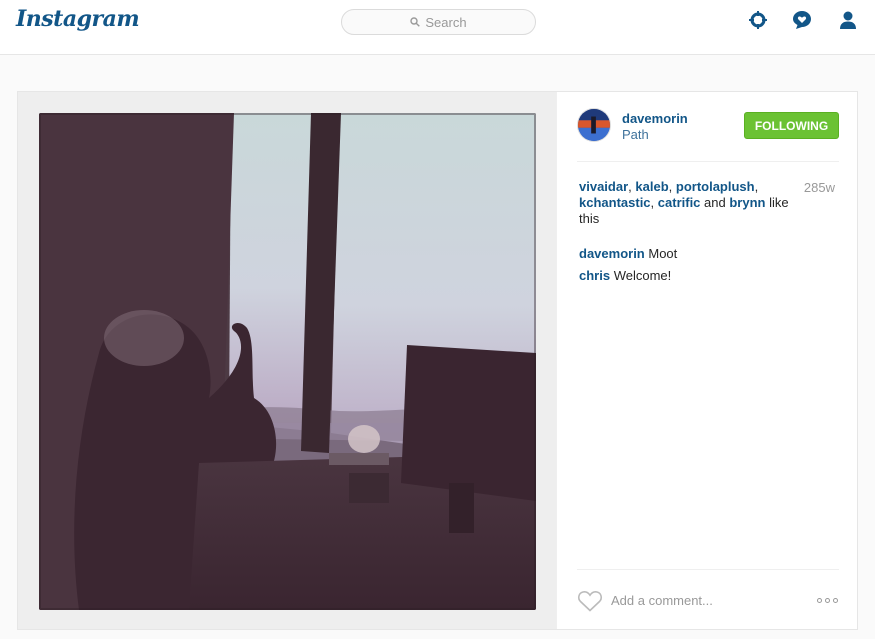 The image size is (875, 639). I want to click on liker-link: portolaplush, so click(715, 186).